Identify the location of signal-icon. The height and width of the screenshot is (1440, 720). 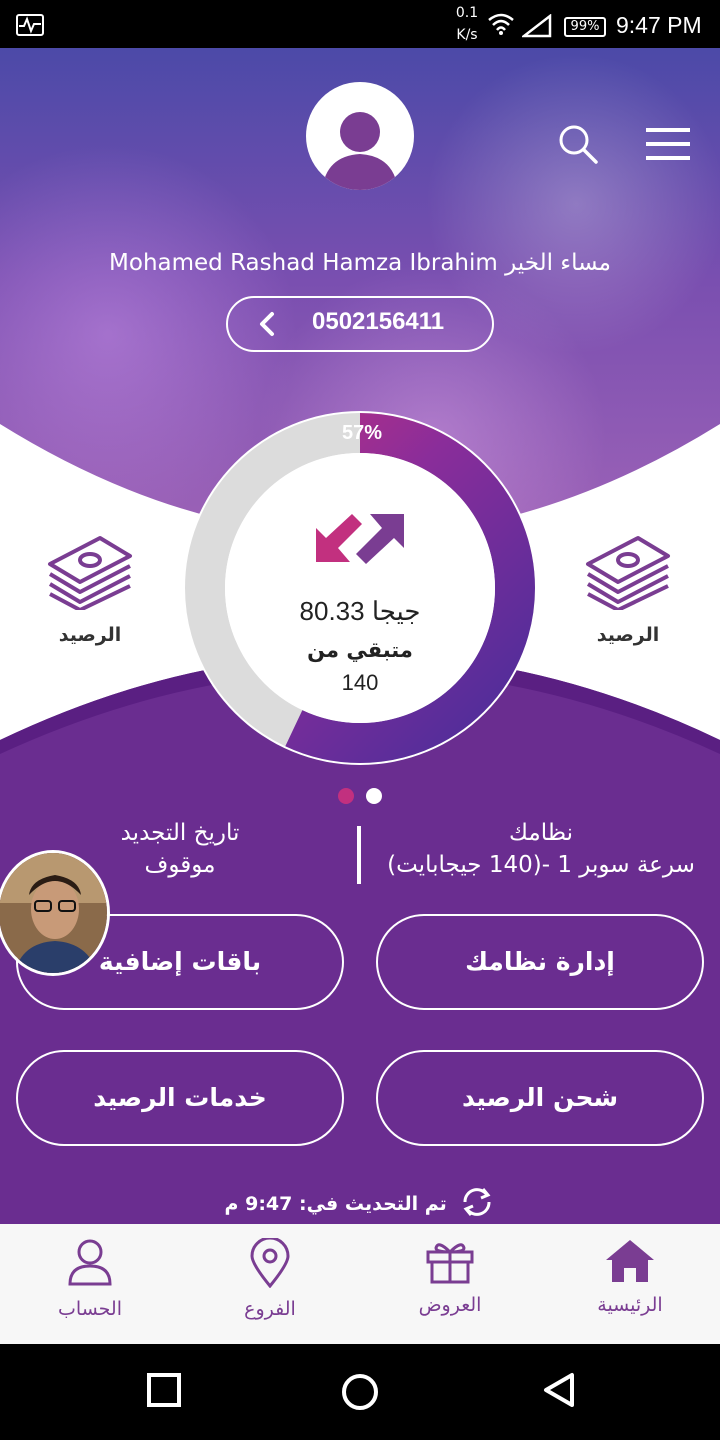
(536, 27).